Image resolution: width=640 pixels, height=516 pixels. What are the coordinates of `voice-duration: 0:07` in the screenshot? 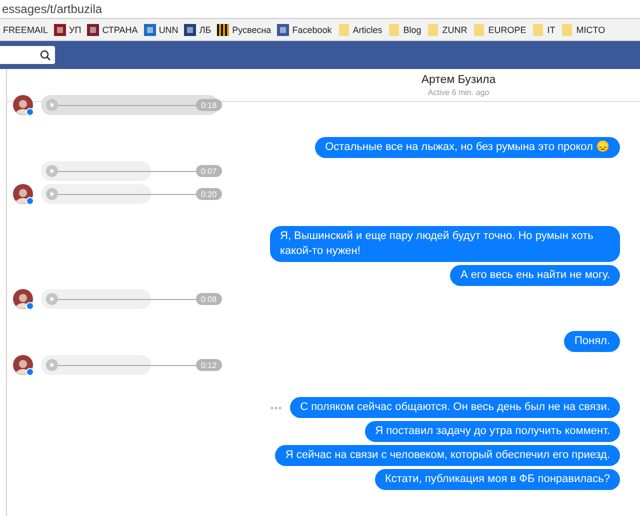 It's located at (209, 171).